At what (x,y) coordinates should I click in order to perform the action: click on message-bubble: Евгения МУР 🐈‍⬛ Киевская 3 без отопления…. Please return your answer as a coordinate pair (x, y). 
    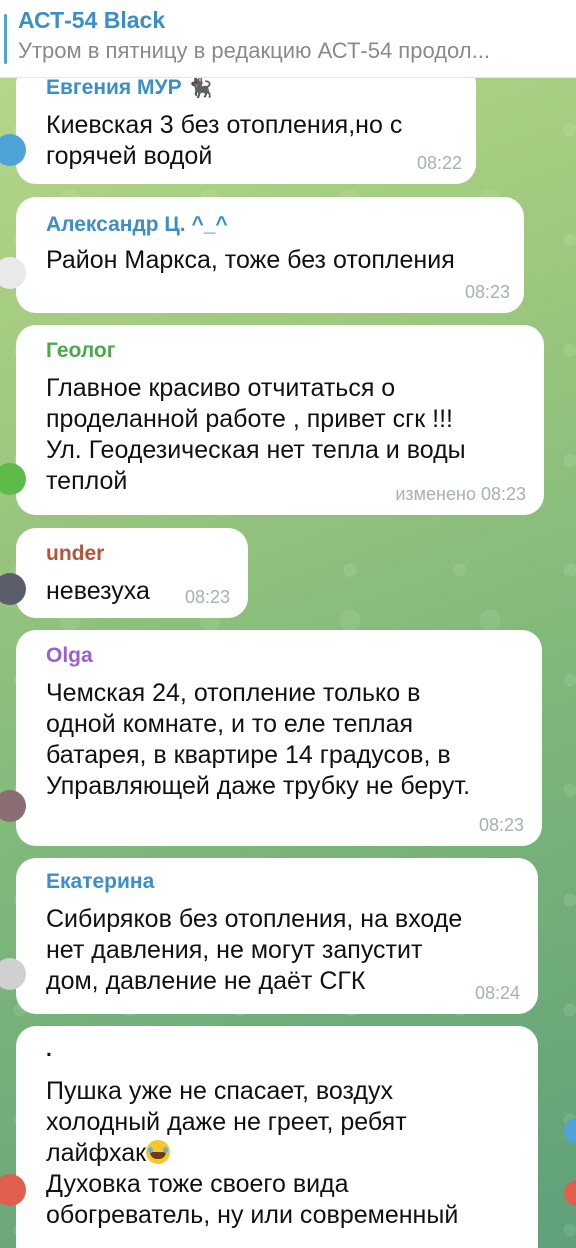
    Looking at the image, I should click on (238, 124).